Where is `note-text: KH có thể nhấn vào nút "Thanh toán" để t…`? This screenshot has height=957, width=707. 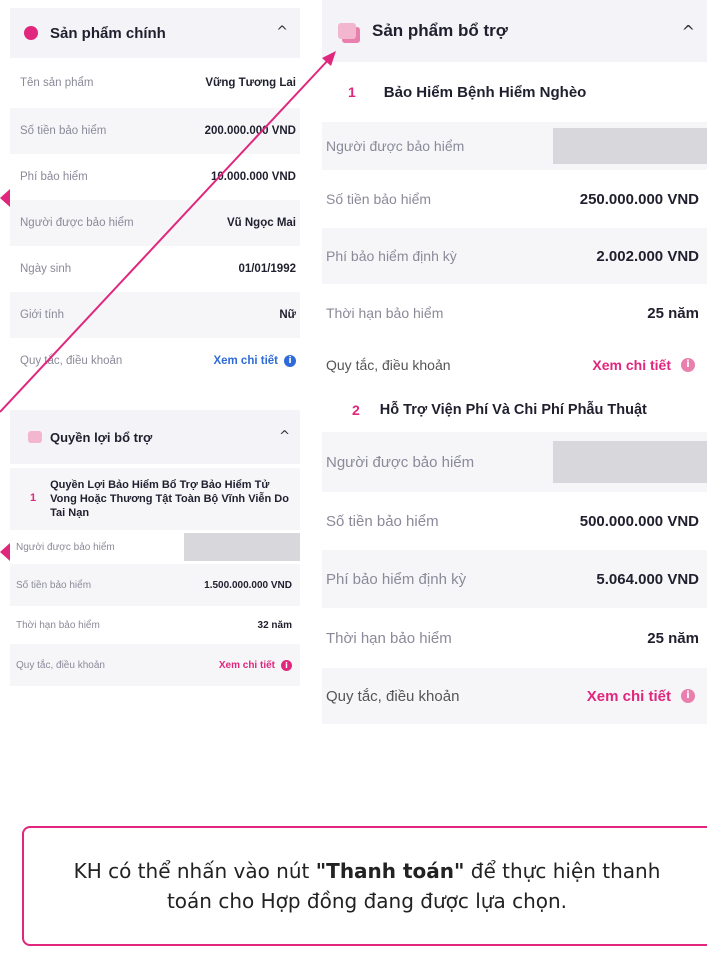 note-text: KH có thể nhấn vào nút "Thanh toán" để t… is located at coordinates (367, 886).